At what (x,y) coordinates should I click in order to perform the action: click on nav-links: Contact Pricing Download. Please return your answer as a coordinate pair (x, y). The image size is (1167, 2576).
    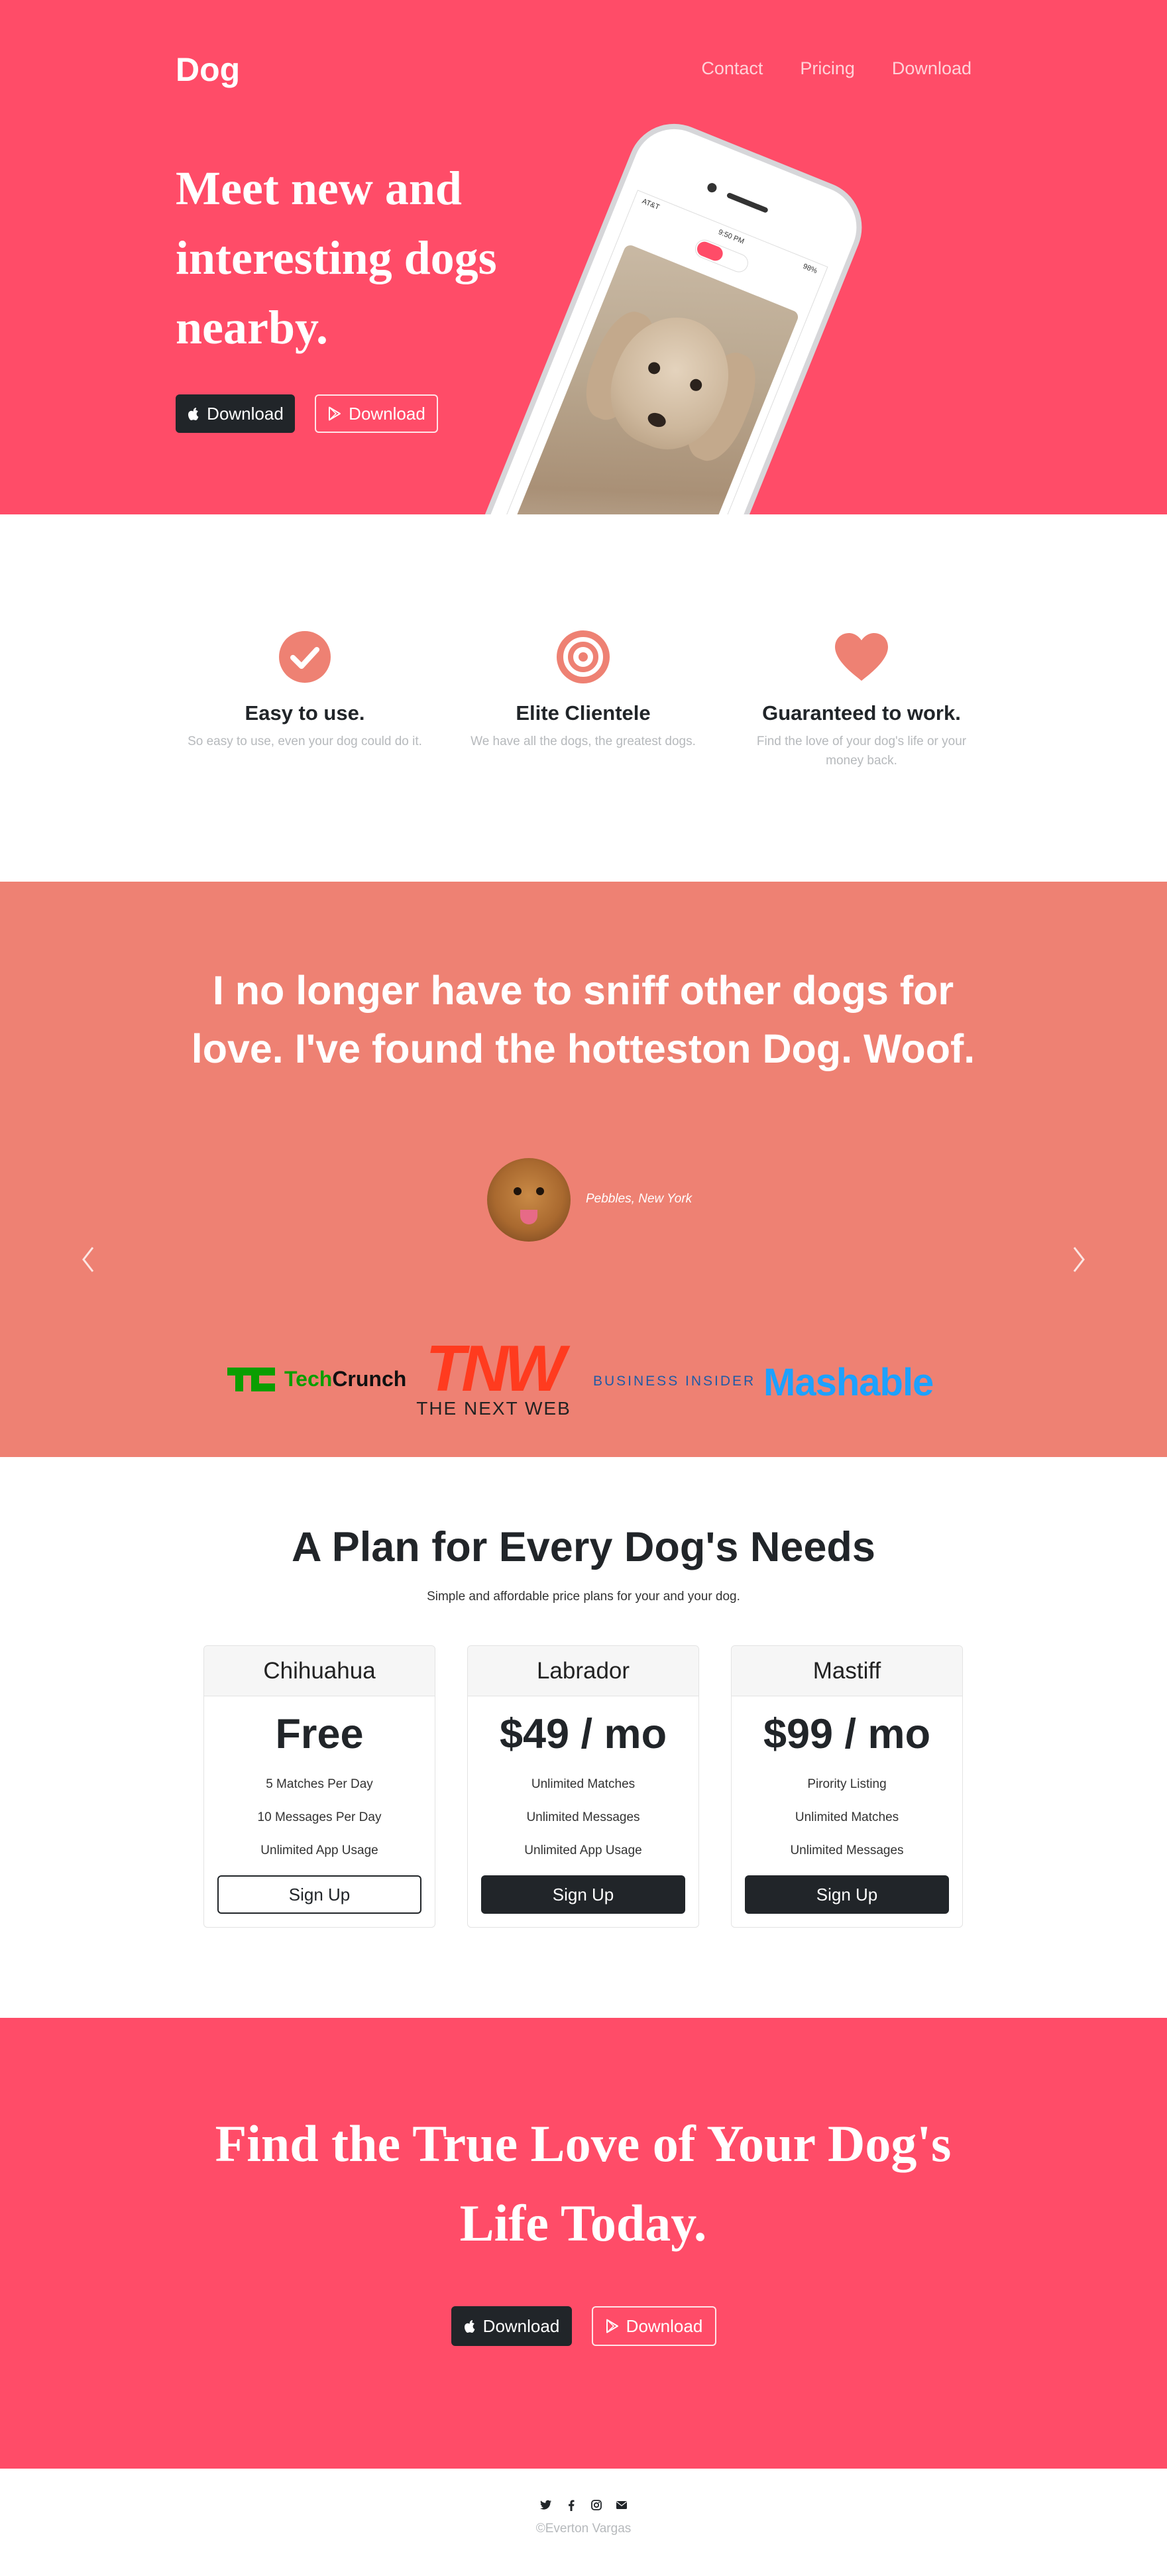
    Looking at the image, I should click on (836, 69).